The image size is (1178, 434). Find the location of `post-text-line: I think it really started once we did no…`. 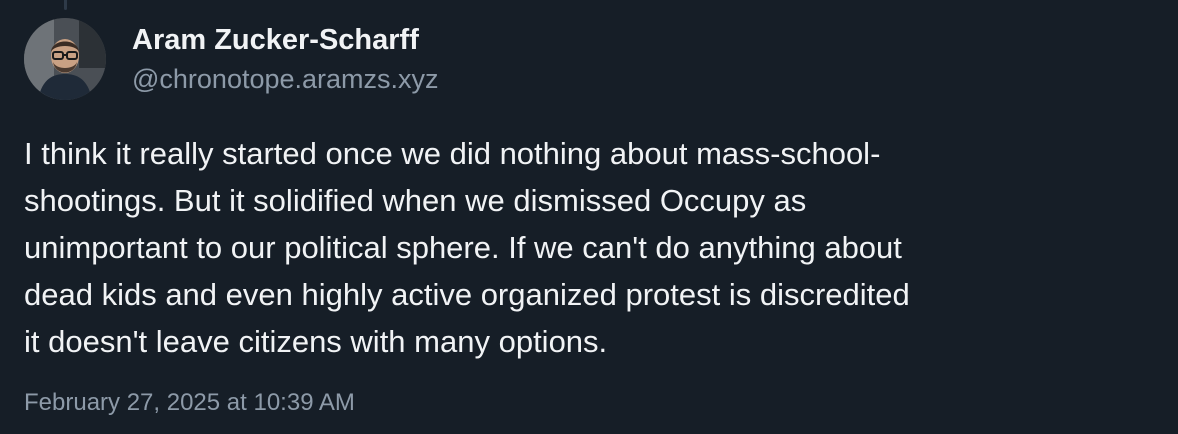

post-text-line: I think it really started once we did no… is located at coordinates (452, 153).